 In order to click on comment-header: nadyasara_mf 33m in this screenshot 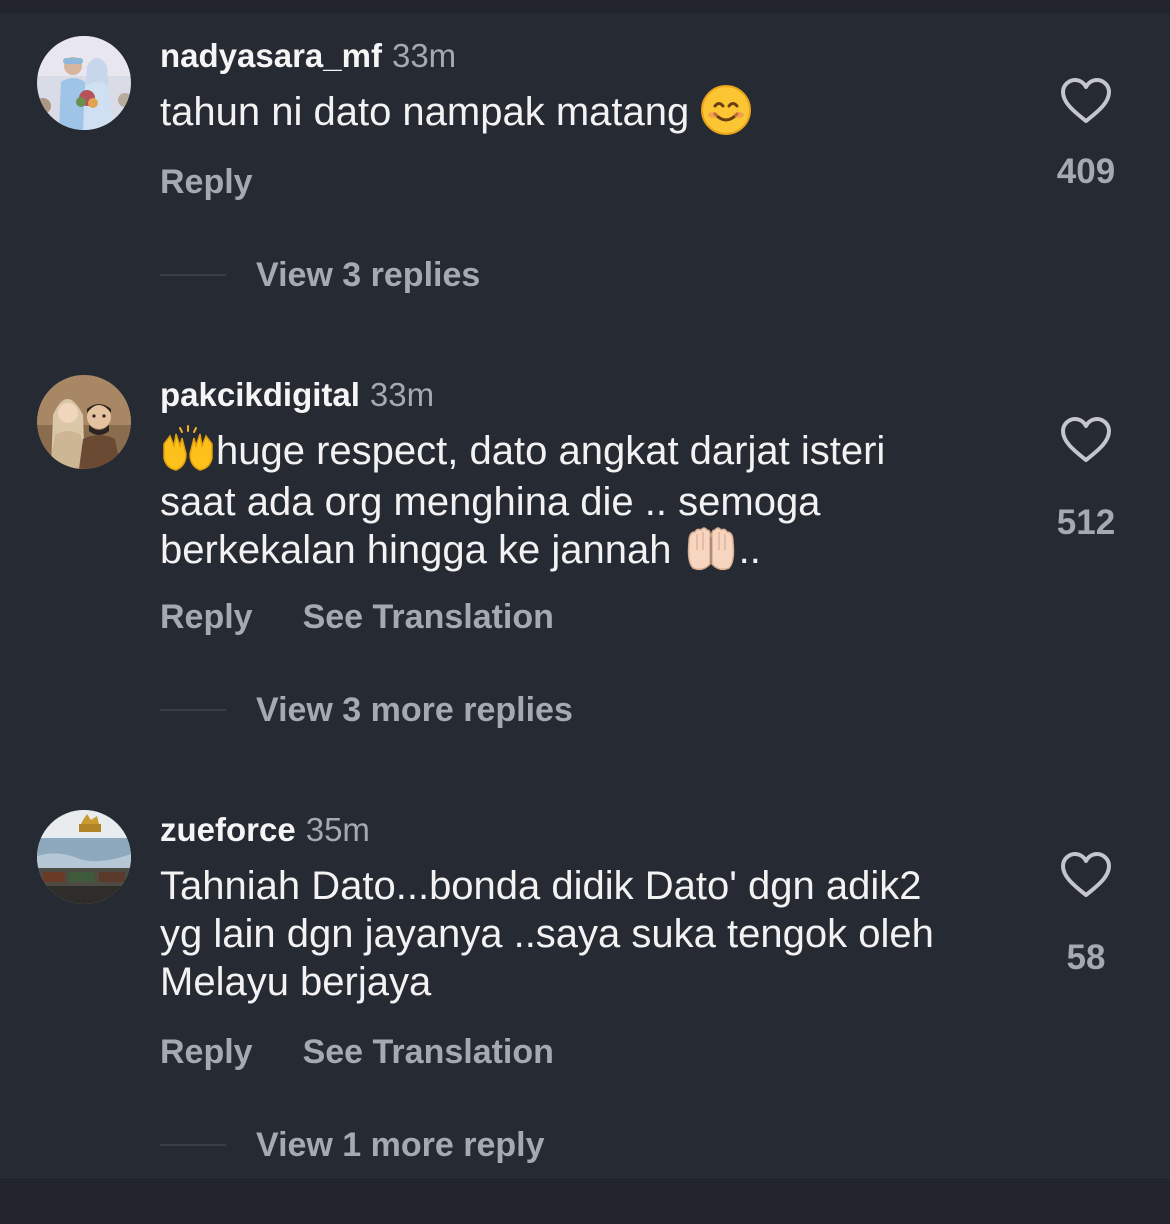, I will do `click(308, 56)`.